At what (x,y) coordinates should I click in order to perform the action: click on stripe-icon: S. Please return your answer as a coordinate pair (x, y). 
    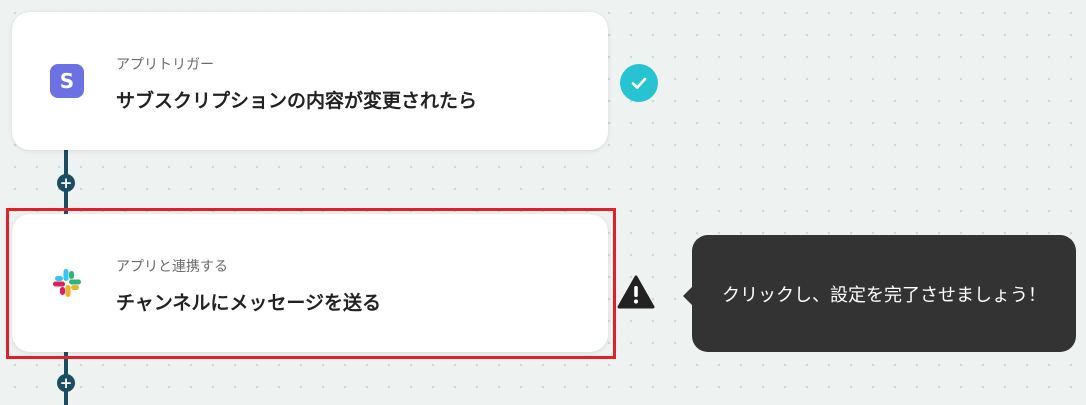
    Looking at the image, I should click on (67, 81).